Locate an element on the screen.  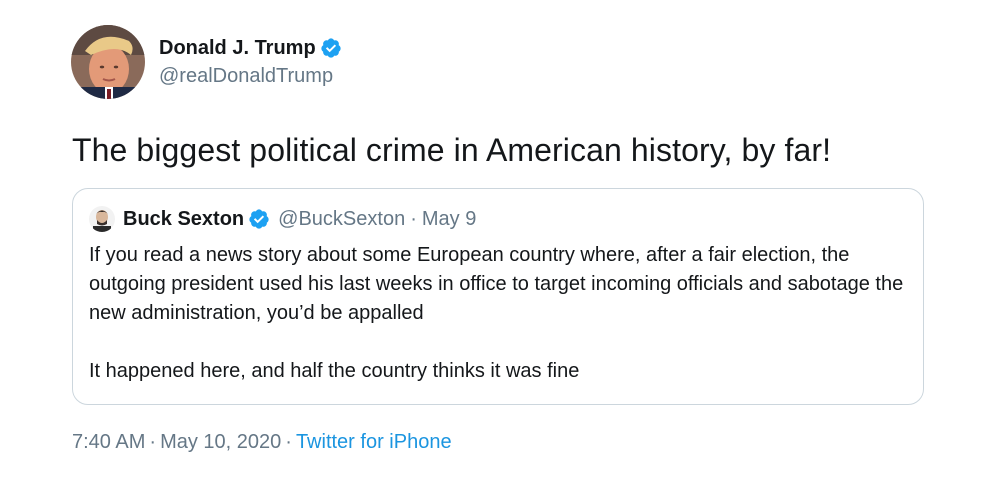
author-info: Donald J. Trump @realDonaldTrump is located at coordinates (250, 62).